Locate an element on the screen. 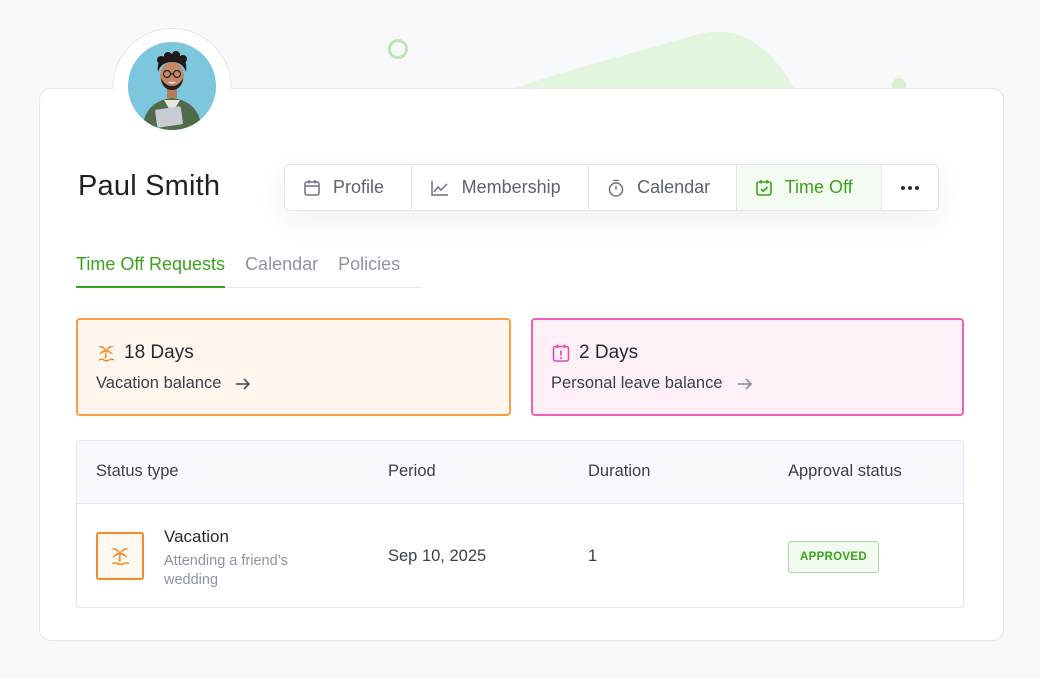  nav-tab-time-off: Time Off is located at coordinates (809, 187).